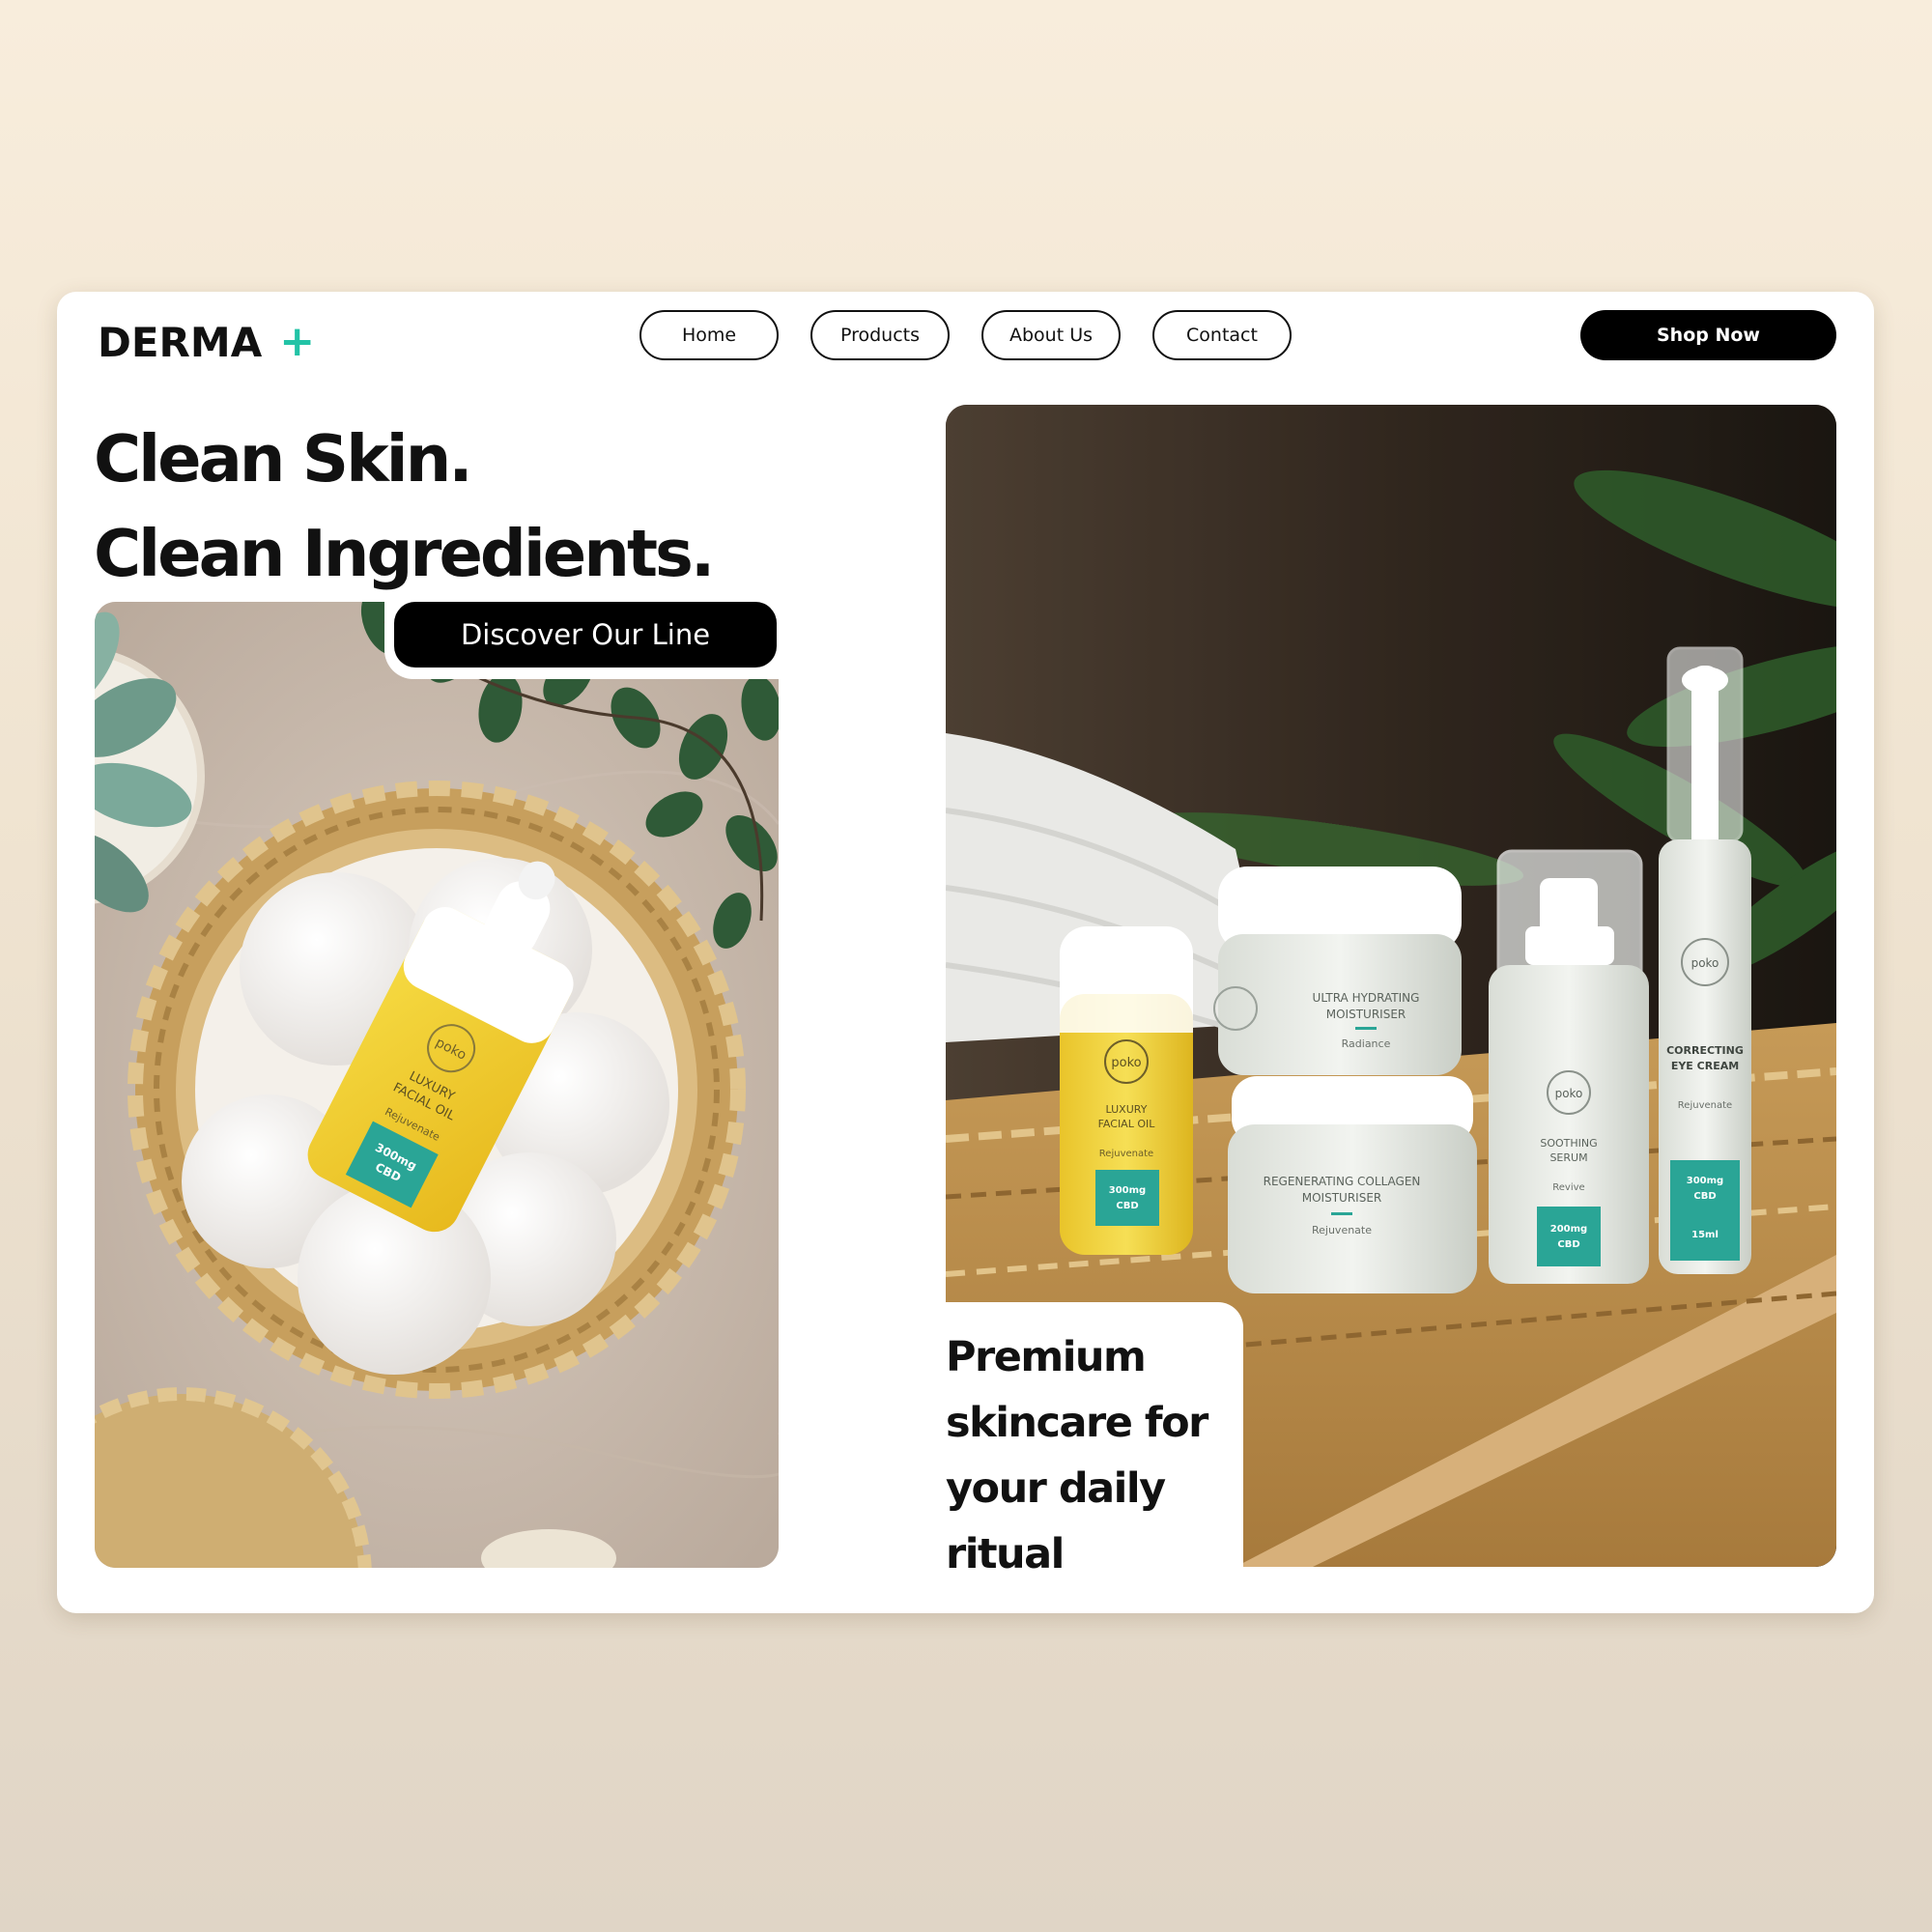  Describe the element at coordinates (1705, 1235) in the screenshot. I see `eye-size: 15ml` at that location.